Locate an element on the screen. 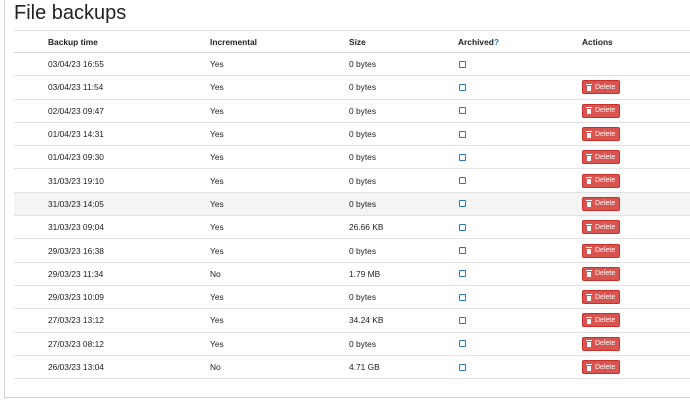 Image resolution: width=690 pixels, height=402 pixels. header-backup-time: Backup time is located at coordinates (73, 41).